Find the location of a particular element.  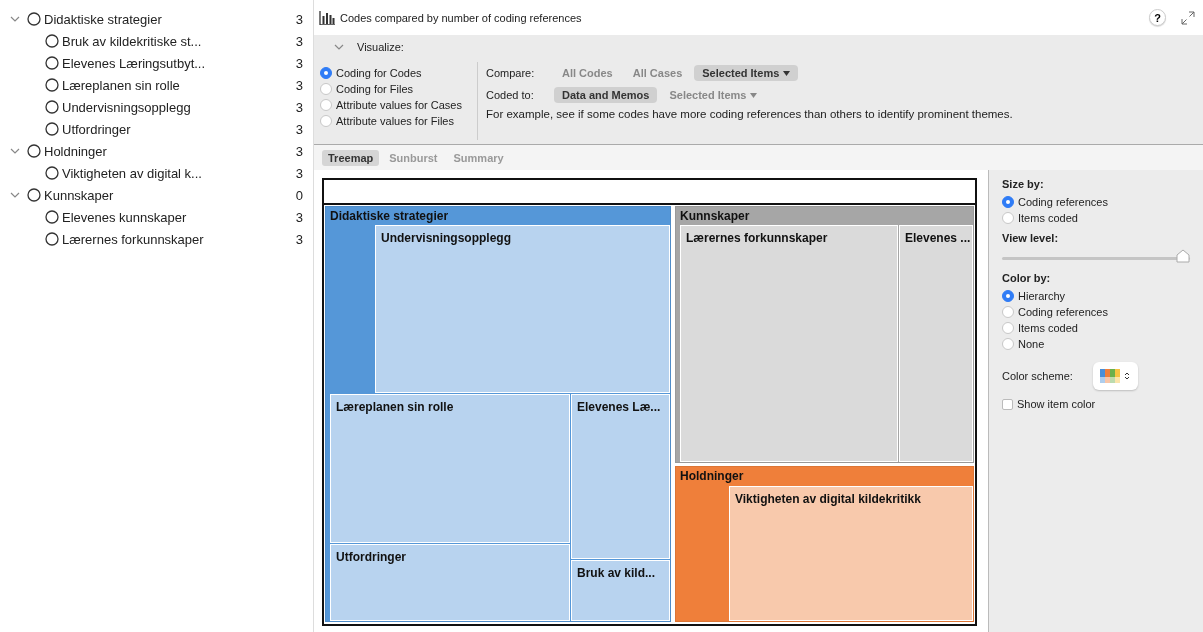

radio-label: Attribute values for Files is located at coordinates (395, 121).